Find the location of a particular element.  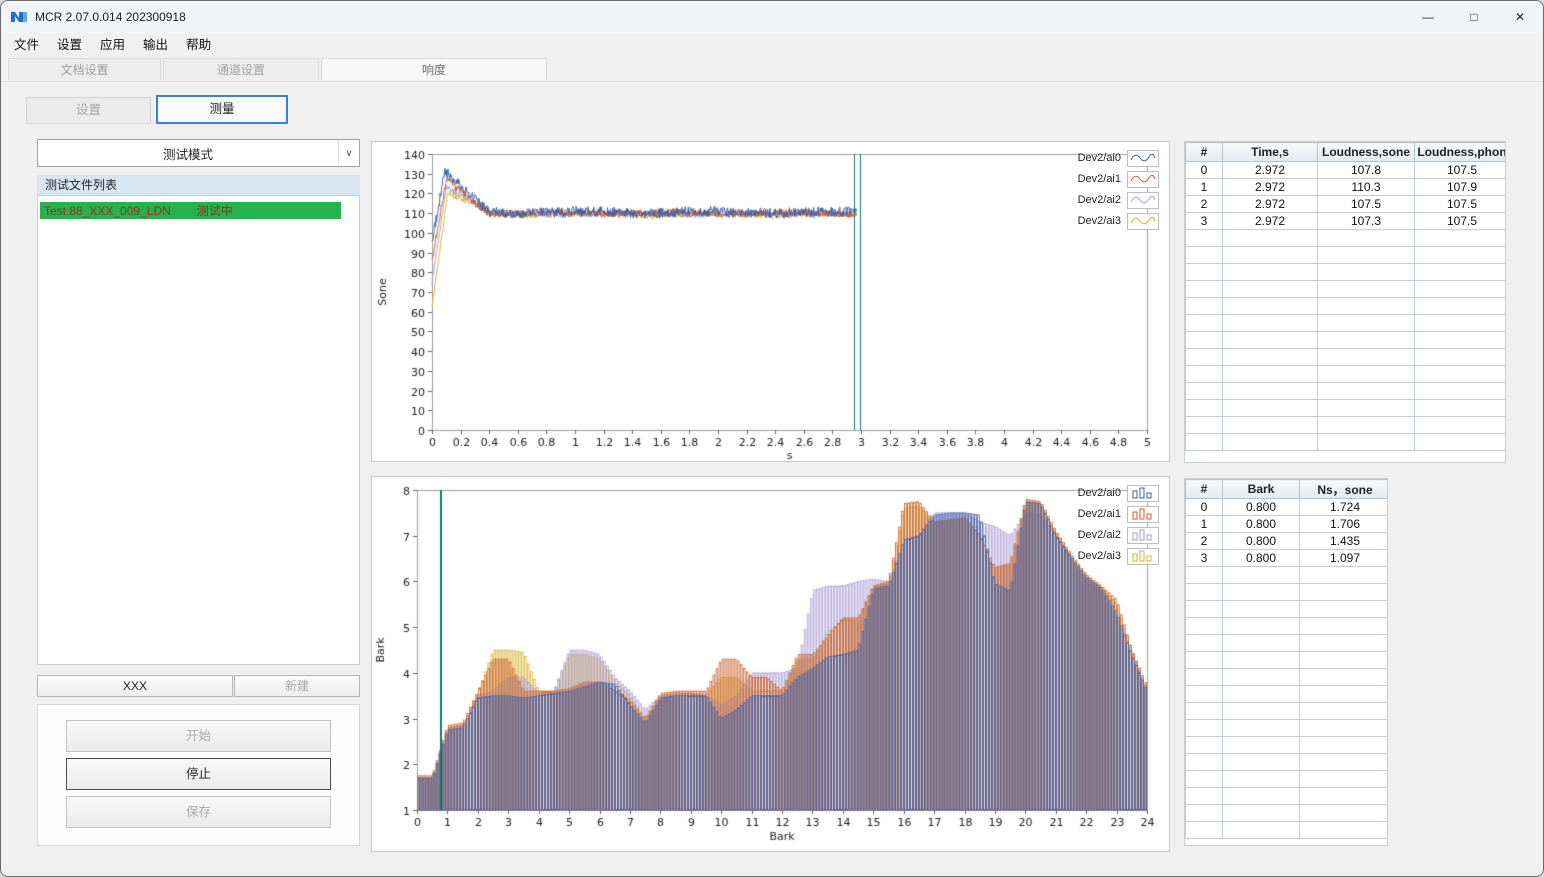

xxx-button: XXX is located at coordinates (135, 686).